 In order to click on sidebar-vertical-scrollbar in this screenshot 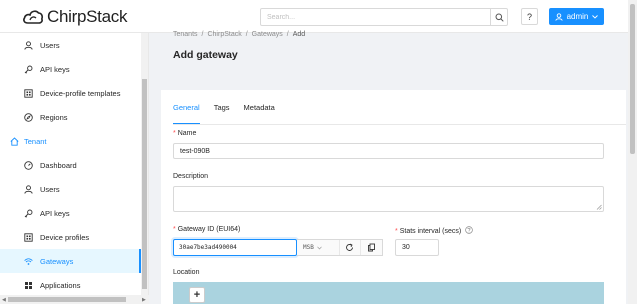, I will do `click(144, 164)`.